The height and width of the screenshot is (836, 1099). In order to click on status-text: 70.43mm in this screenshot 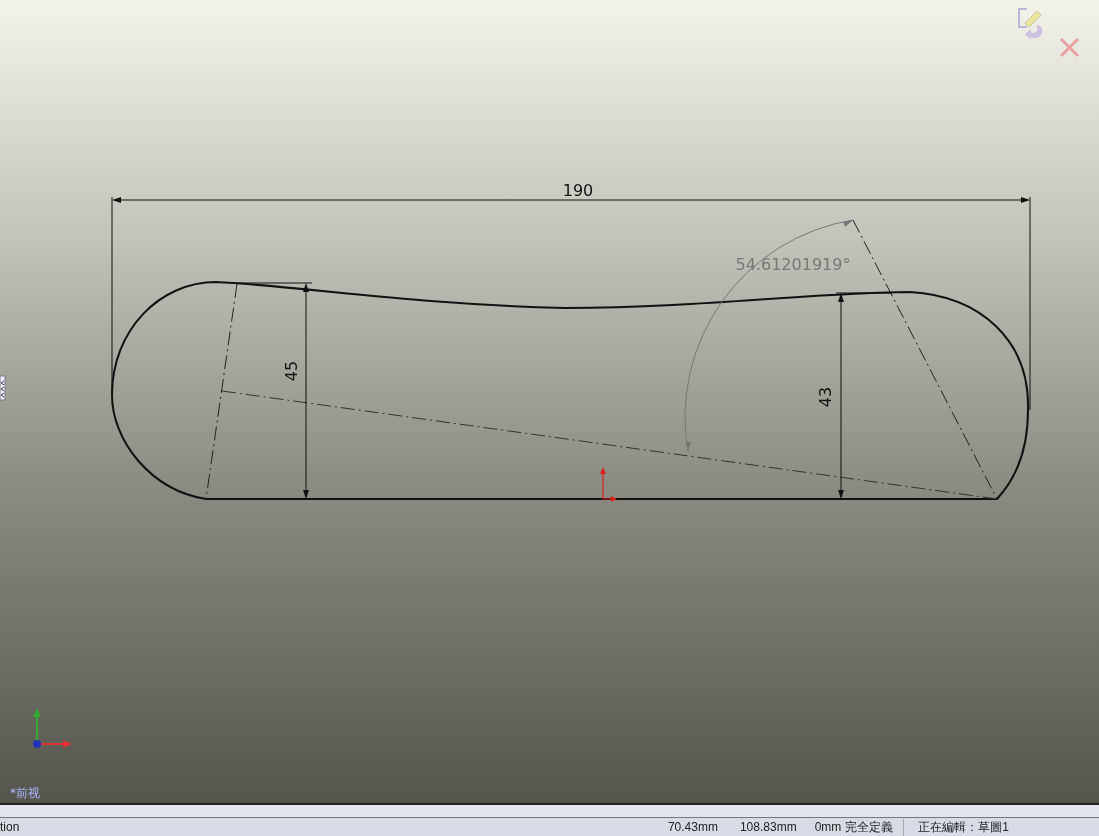, I will do `click(692, 827)`.